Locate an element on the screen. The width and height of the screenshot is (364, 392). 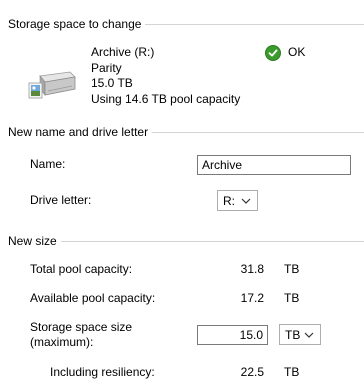
storage-size-input is located at coordinates (232, 335).